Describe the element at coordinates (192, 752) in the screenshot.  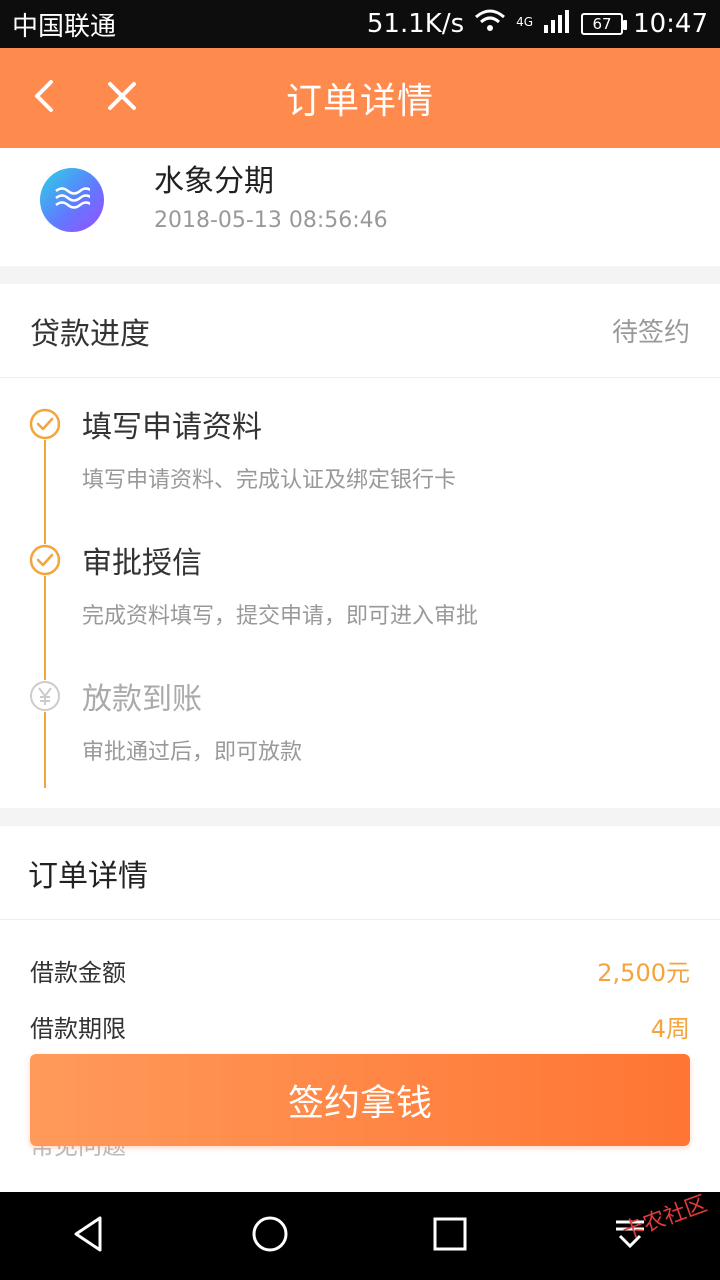
I see `step-description: 审批通过后，即可放款` at that location.